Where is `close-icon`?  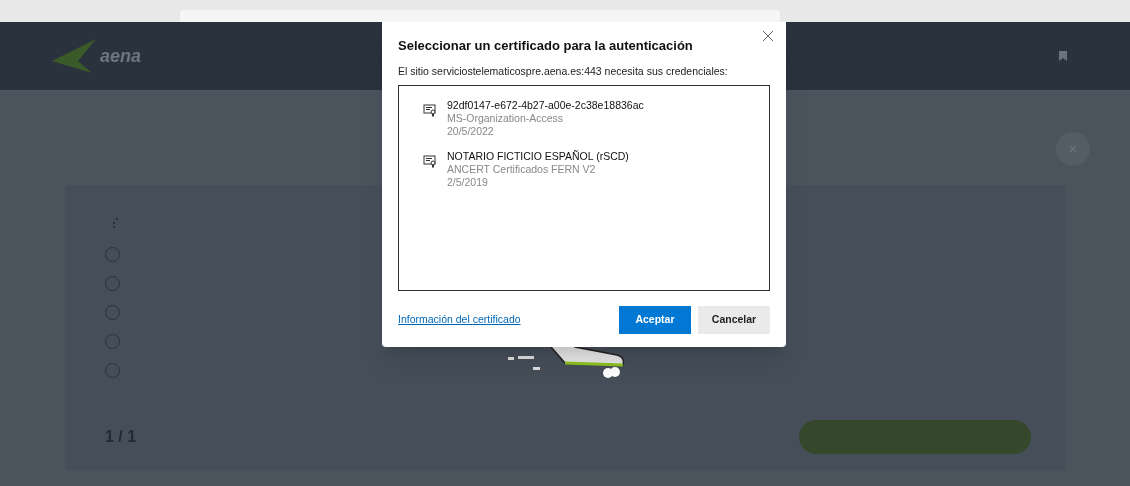
close-icon is located at coordinates (768, 36).